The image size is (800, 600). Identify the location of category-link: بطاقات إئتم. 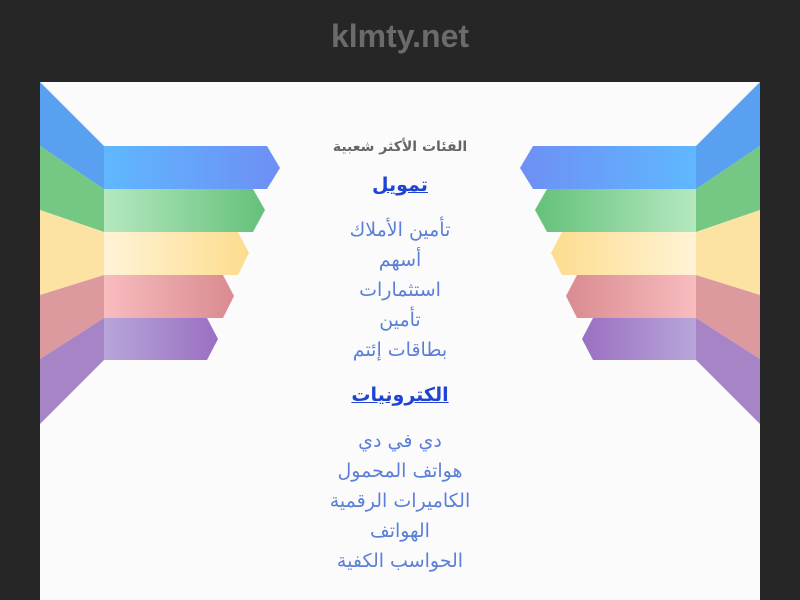
(400, 350).